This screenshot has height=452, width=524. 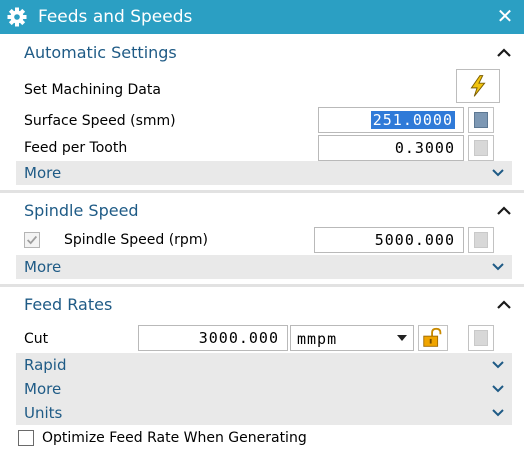 What do you see at coordinates (264, 413) in the screenshot?
I see `units-bar: Units` at bounding box center [264, 413].